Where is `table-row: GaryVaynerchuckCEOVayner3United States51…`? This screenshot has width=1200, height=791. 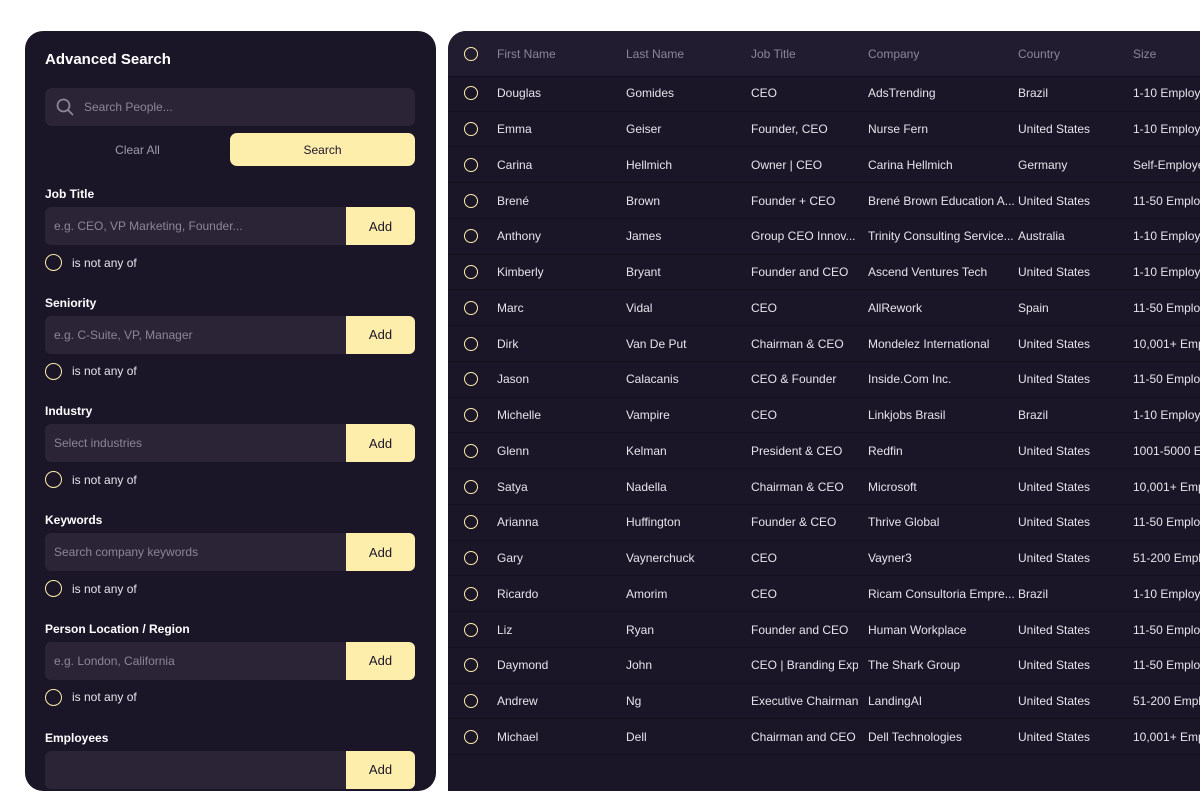
table-row: GaryVaynerchuckCEOVayner3United States51… is located at coordinates (824, 559).